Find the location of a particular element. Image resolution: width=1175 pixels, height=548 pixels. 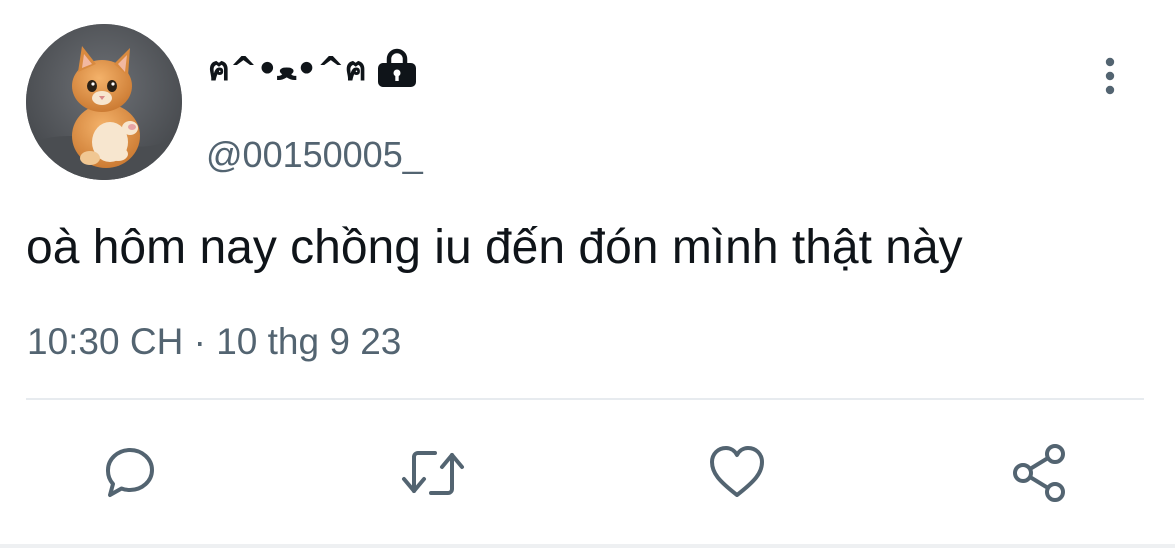

more-vertical-icon is located at coordinates (1110, 76).